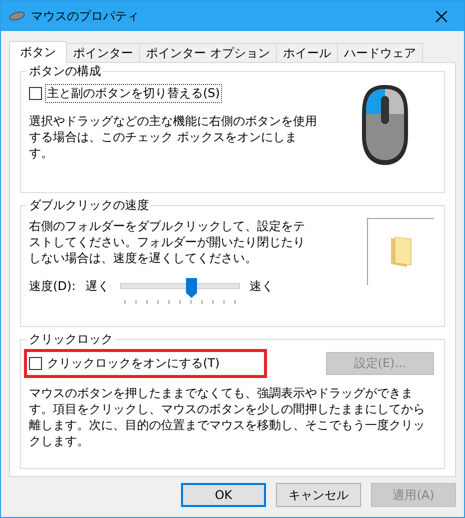  I want to click on window-title: マウスのプロパティ, so click(85, 16).